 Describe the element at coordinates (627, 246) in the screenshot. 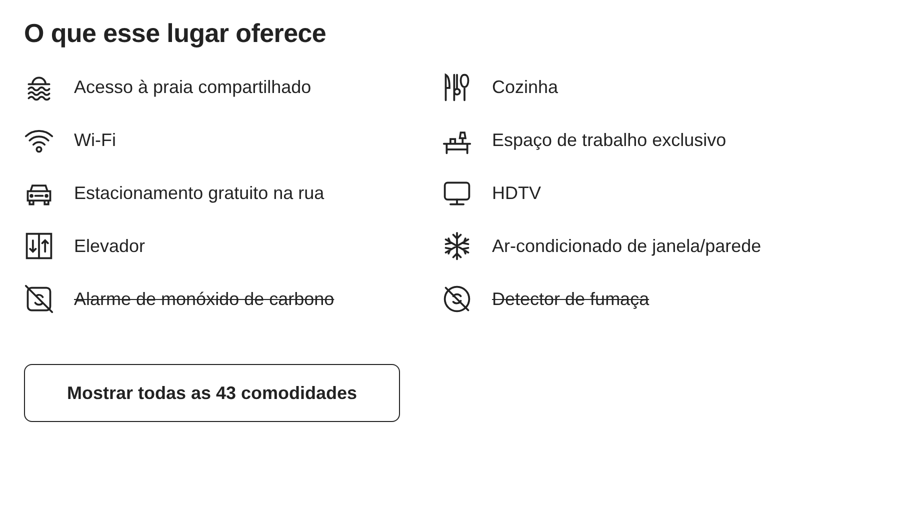

I see `amenity-label: Ar-condicionado de janela/parede` at that location.